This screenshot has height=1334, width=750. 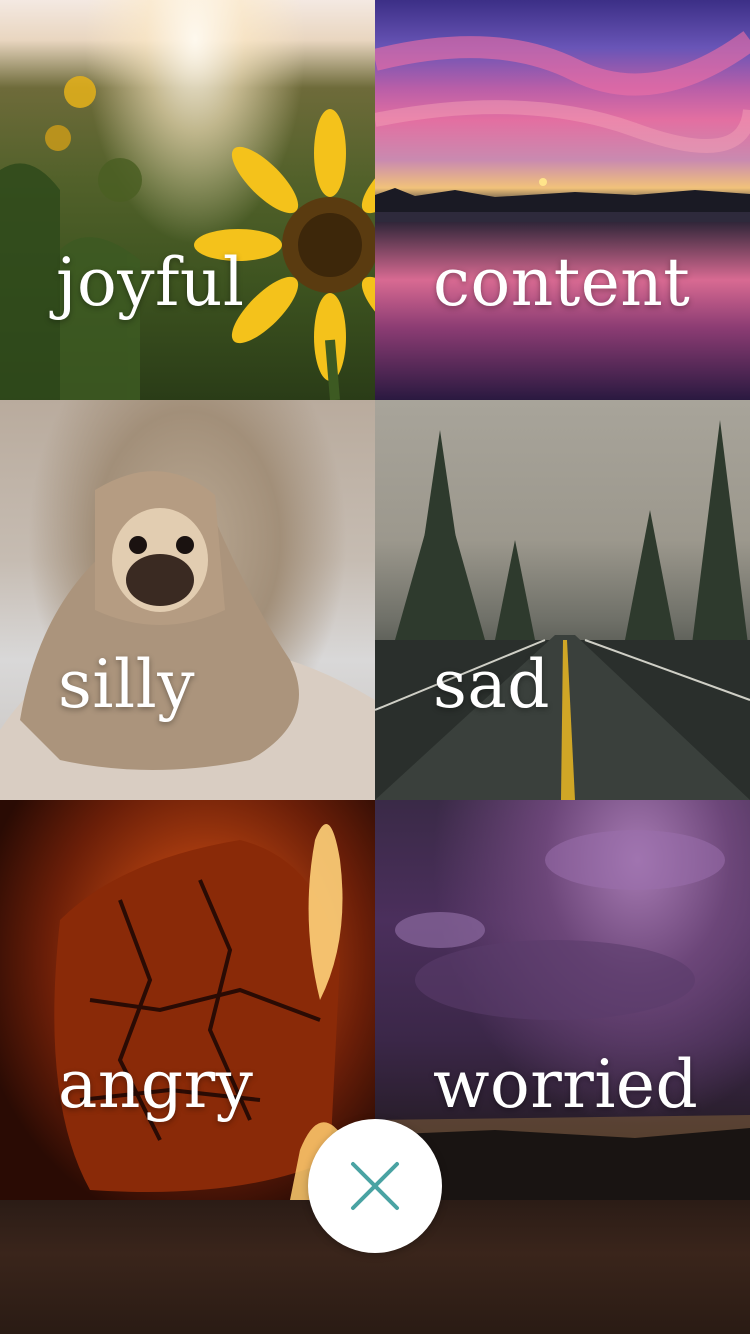 I want to click on close-icon, so click(x=375, y=1186).